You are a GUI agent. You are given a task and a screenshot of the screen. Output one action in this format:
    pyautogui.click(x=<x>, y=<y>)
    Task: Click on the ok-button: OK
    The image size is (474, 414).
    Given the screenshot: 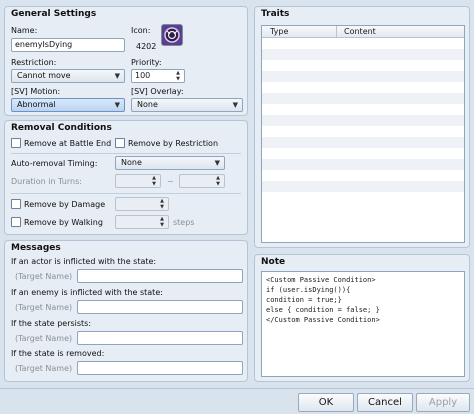 What is the action you would take?
    pyautogui.click(x=326, y=402)
    